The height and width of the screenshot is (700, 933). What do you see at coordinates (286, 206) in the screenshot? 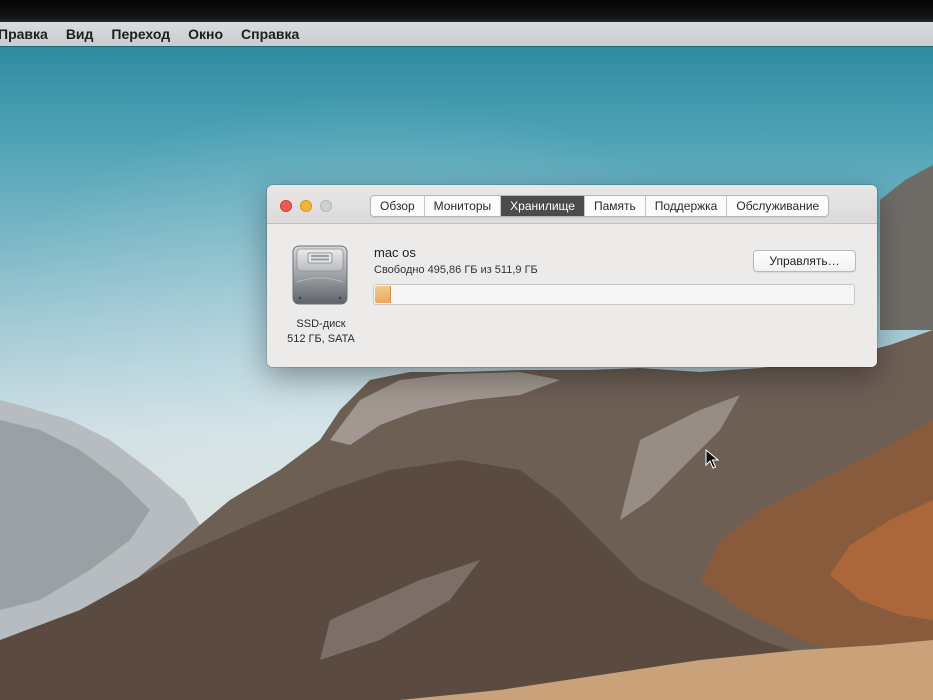
I see `close-button` at bounding box center [286, 206].